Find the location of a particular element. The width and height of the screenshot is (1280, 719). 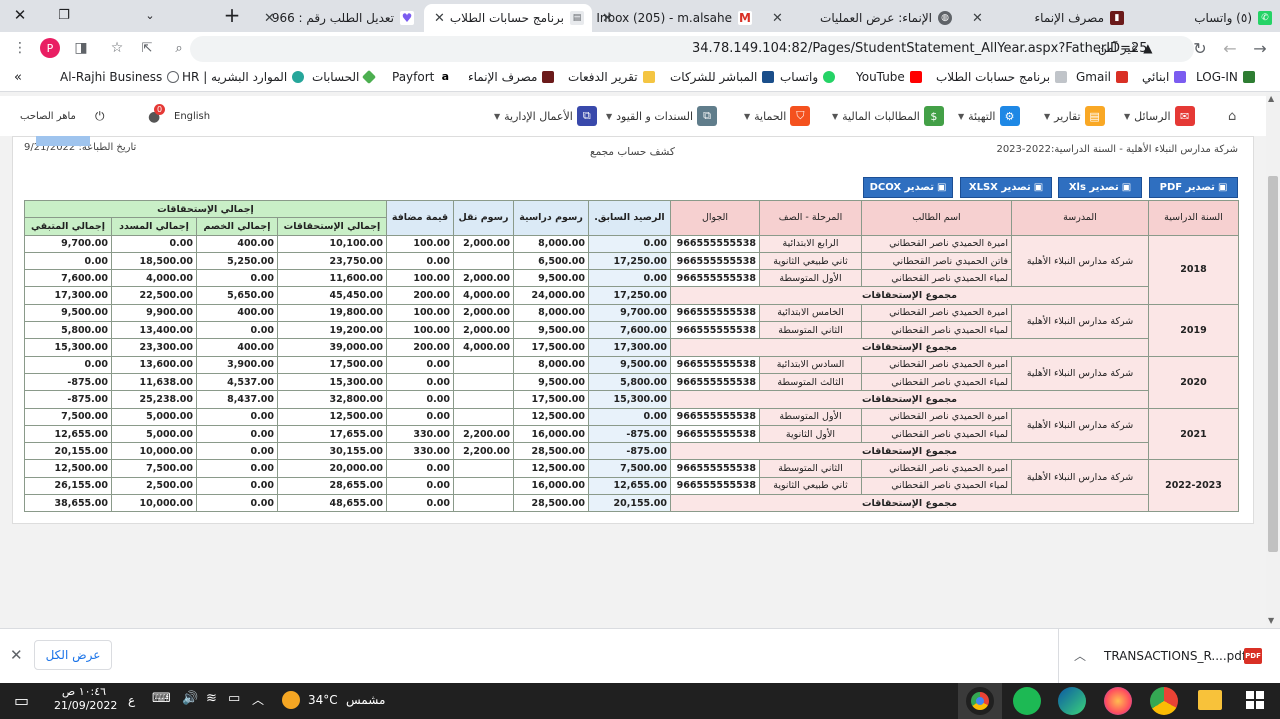

notifications-icon: ● 0 is located at coordinates (156, 114).